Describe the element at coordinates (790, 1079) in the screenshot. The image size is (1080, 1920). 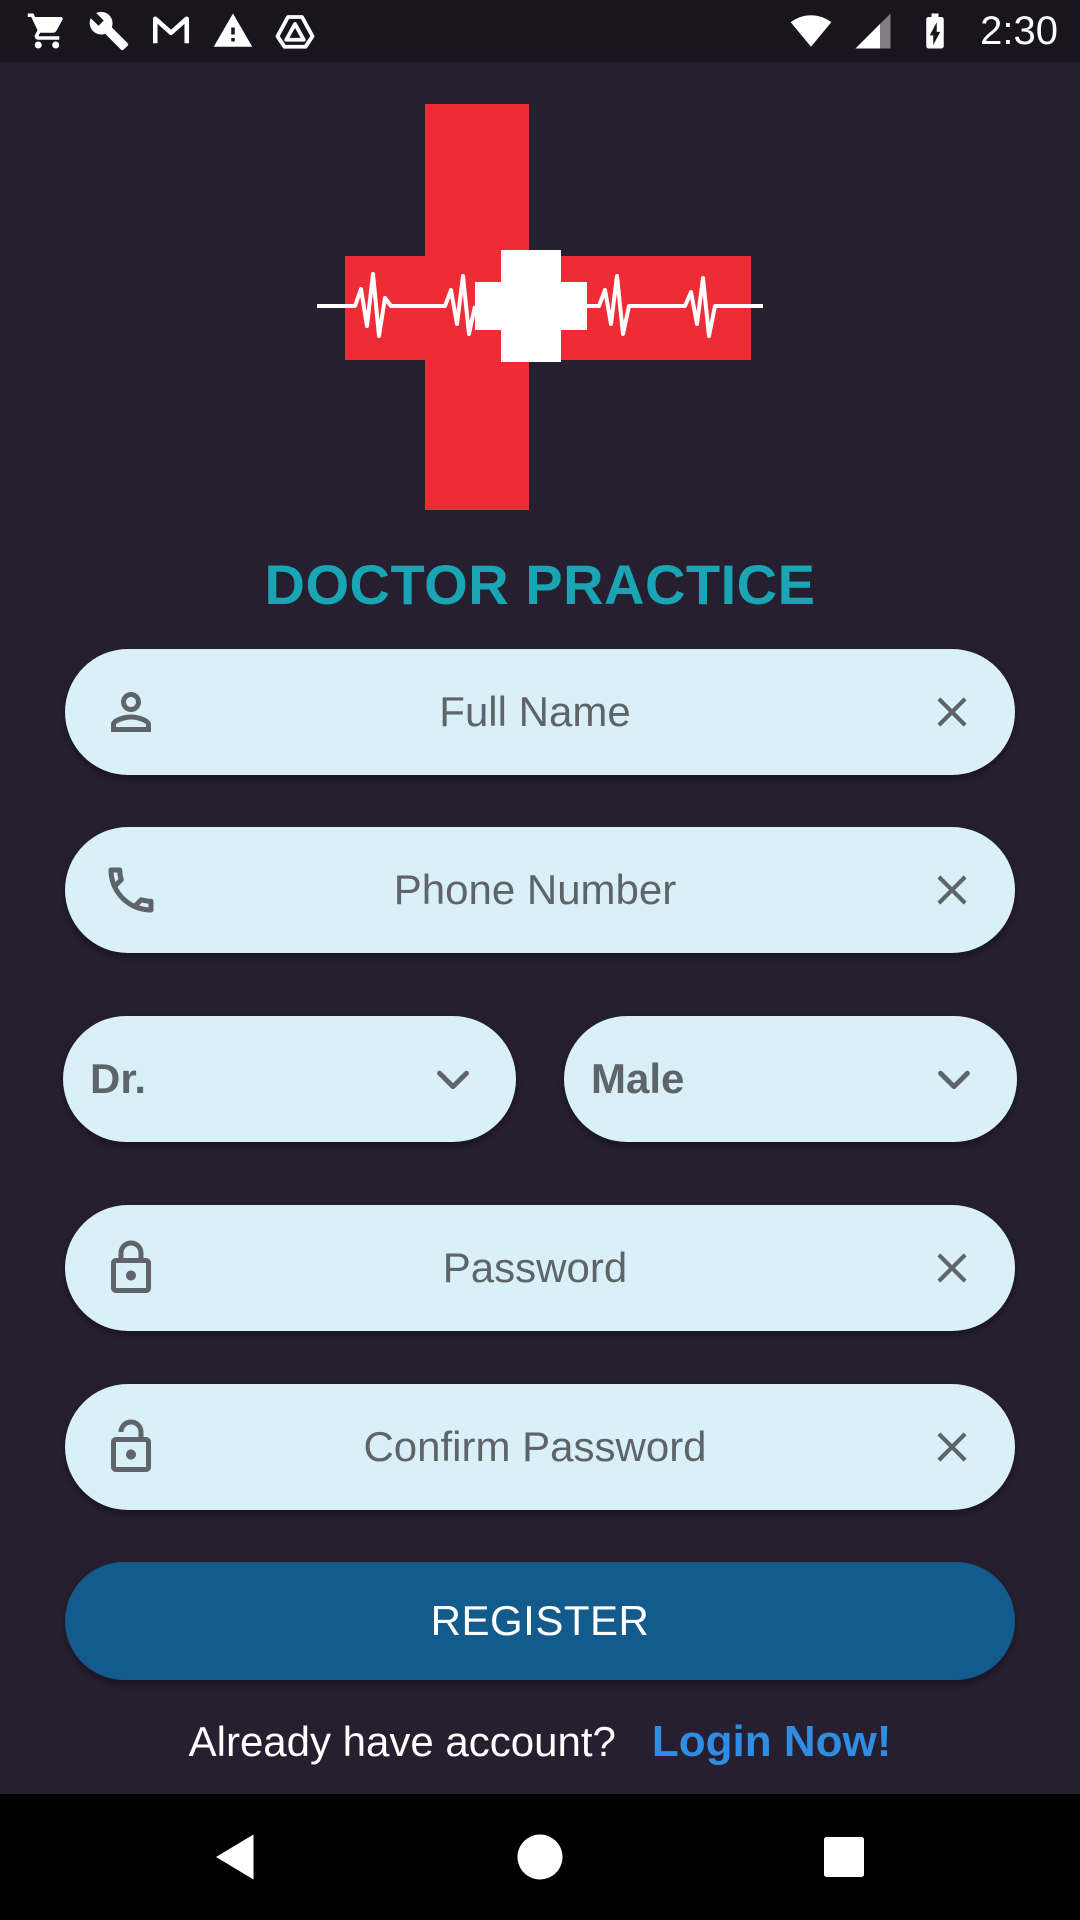
I see `gender-select: Male` at that location.